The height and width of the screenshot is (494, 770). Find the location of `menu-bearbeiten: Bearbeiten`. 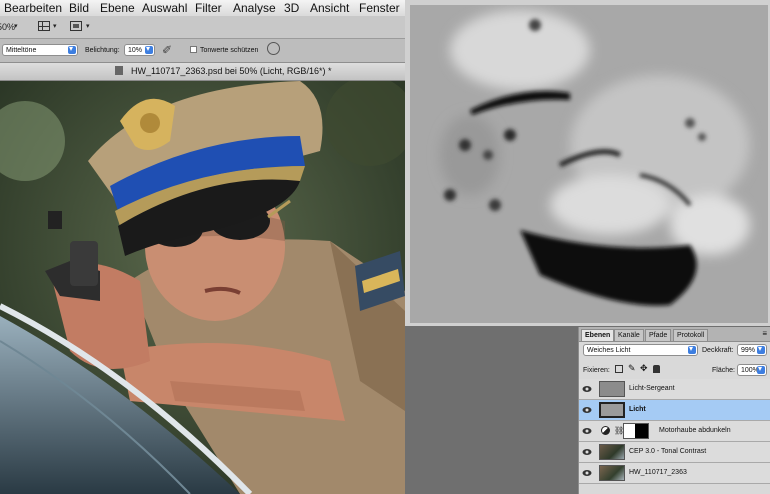

menu-bearbeiten: Bearbeiten is located at coordinates (33, 8).